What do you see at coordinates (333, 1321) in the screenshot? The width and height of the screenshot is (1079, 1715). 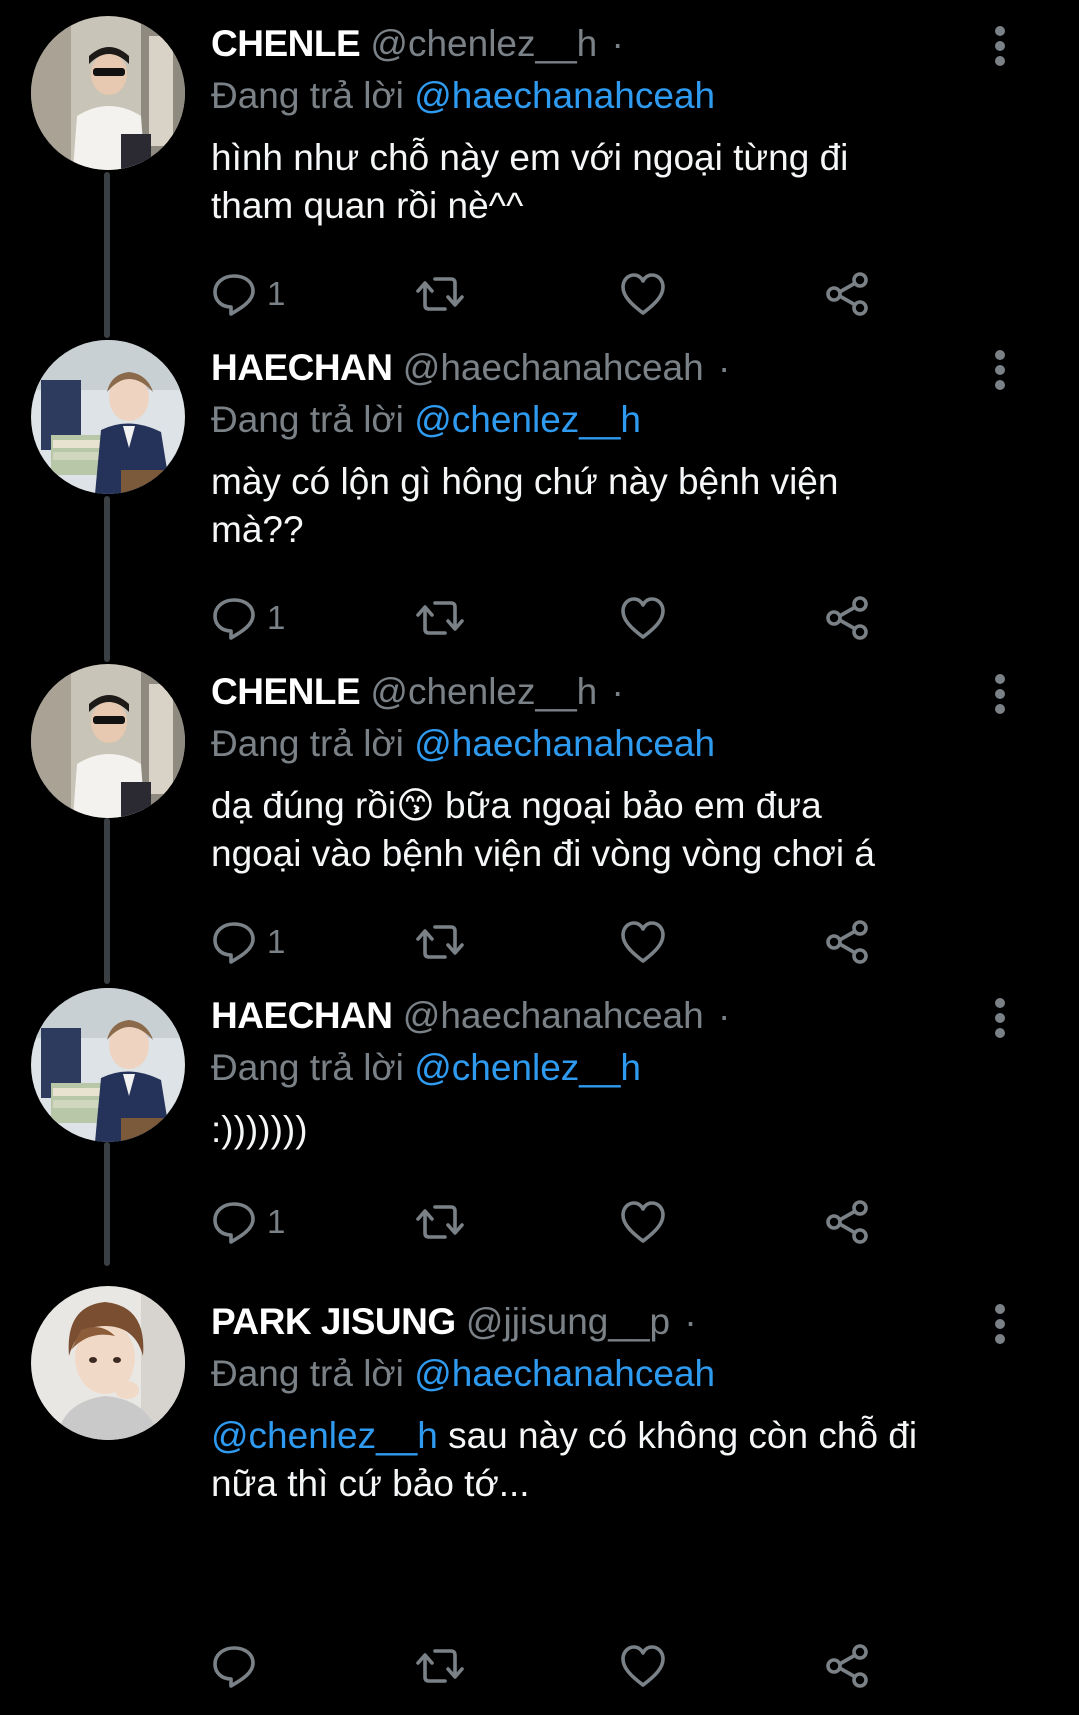 I see `display-name: PARK JISUNG` at bounding box center [333, 1321].